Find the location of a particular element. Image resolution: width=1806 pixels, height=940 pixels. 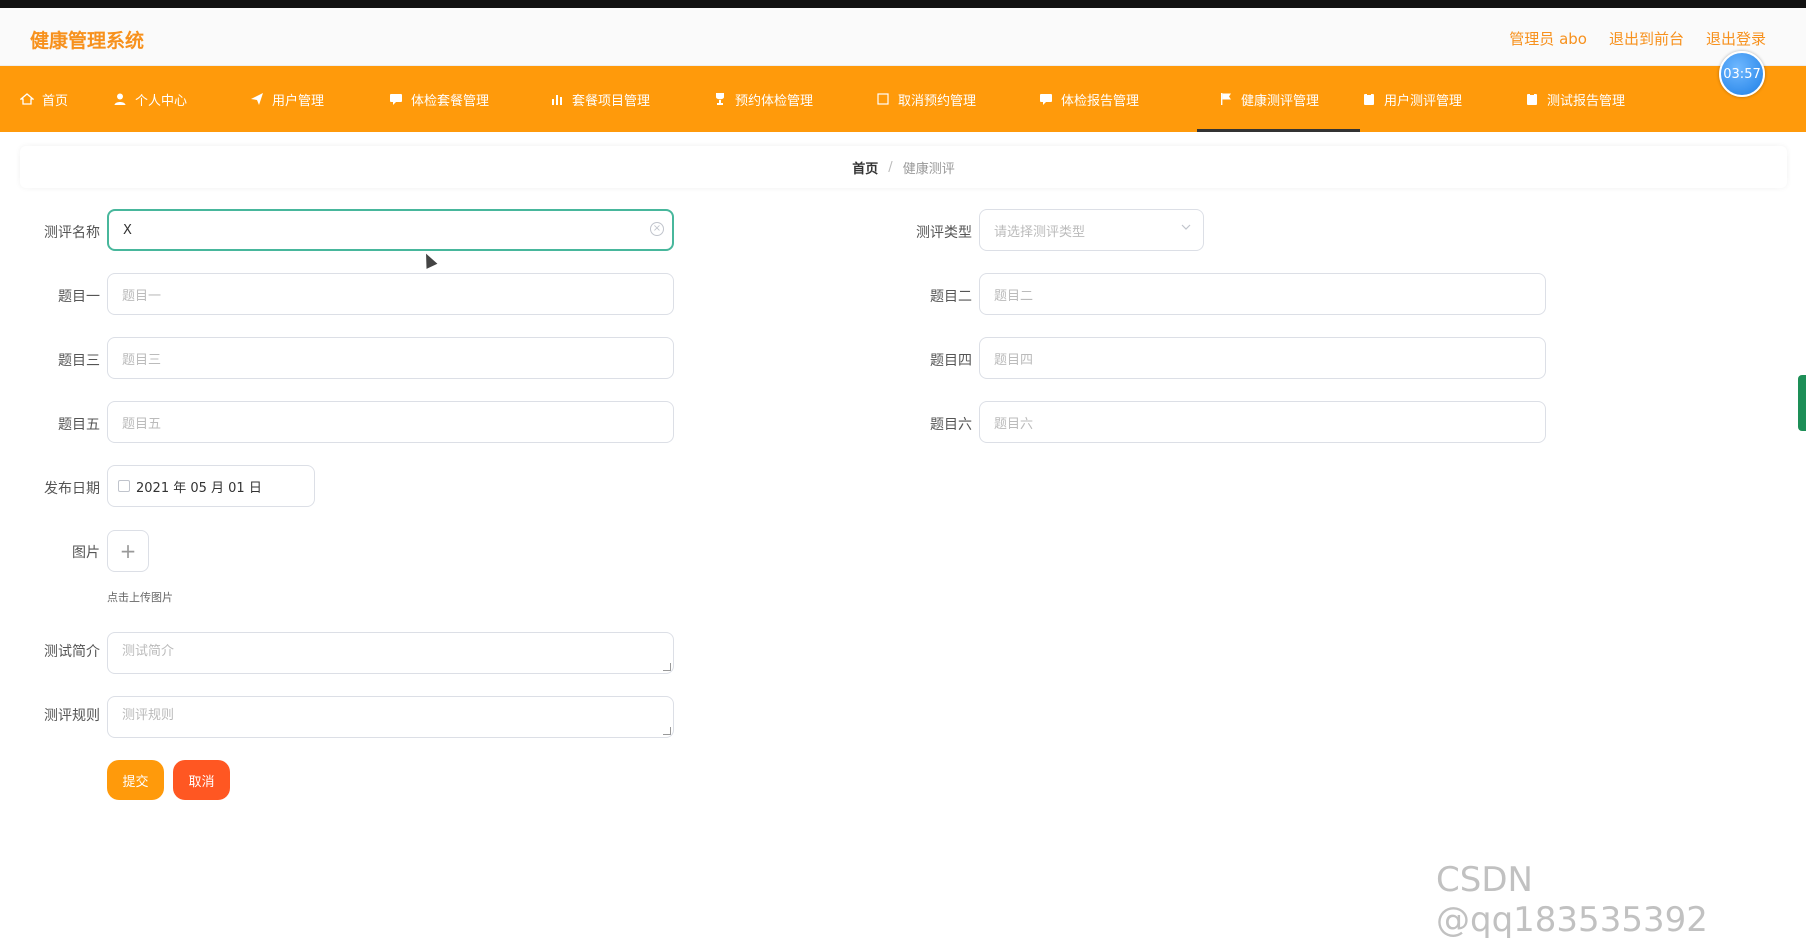

app-title: 健康管理系统 is located at coordinates (87, 41).